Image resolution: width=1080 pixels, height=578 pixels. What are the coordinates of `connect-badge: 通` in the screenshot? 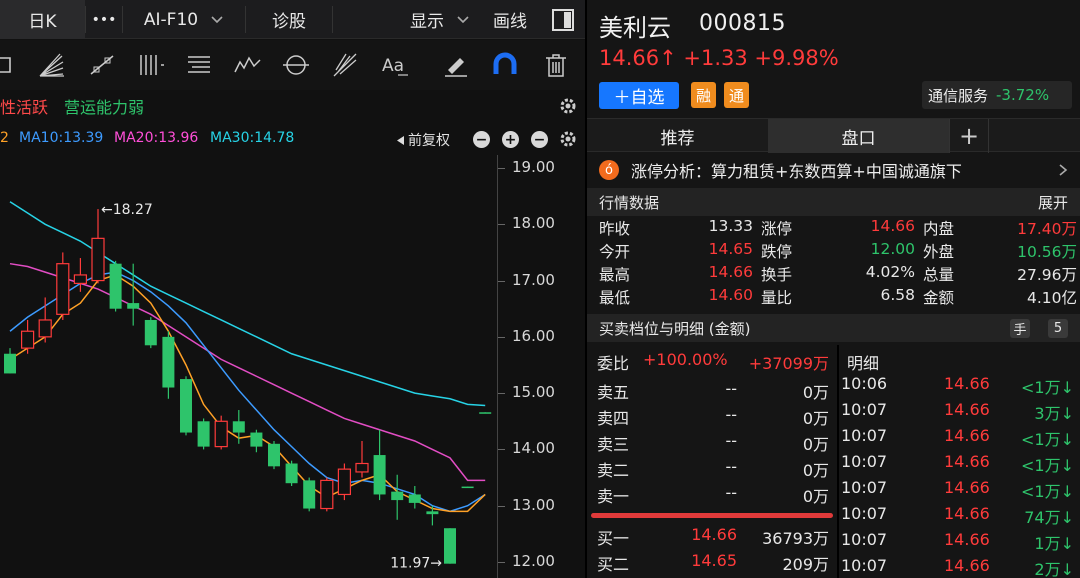 It's located at (736, 95).